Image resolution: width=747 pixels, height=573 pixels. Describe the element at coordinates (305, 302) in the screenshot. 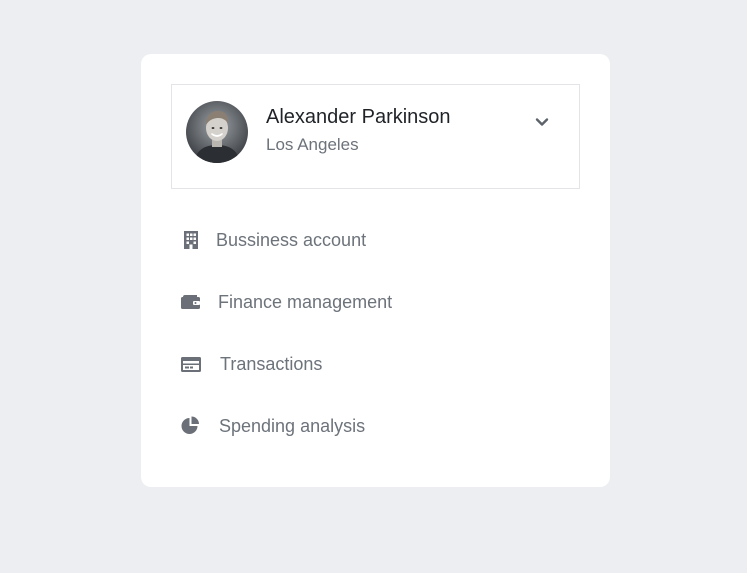

I see `menu-item-label: Finance management` at that location.